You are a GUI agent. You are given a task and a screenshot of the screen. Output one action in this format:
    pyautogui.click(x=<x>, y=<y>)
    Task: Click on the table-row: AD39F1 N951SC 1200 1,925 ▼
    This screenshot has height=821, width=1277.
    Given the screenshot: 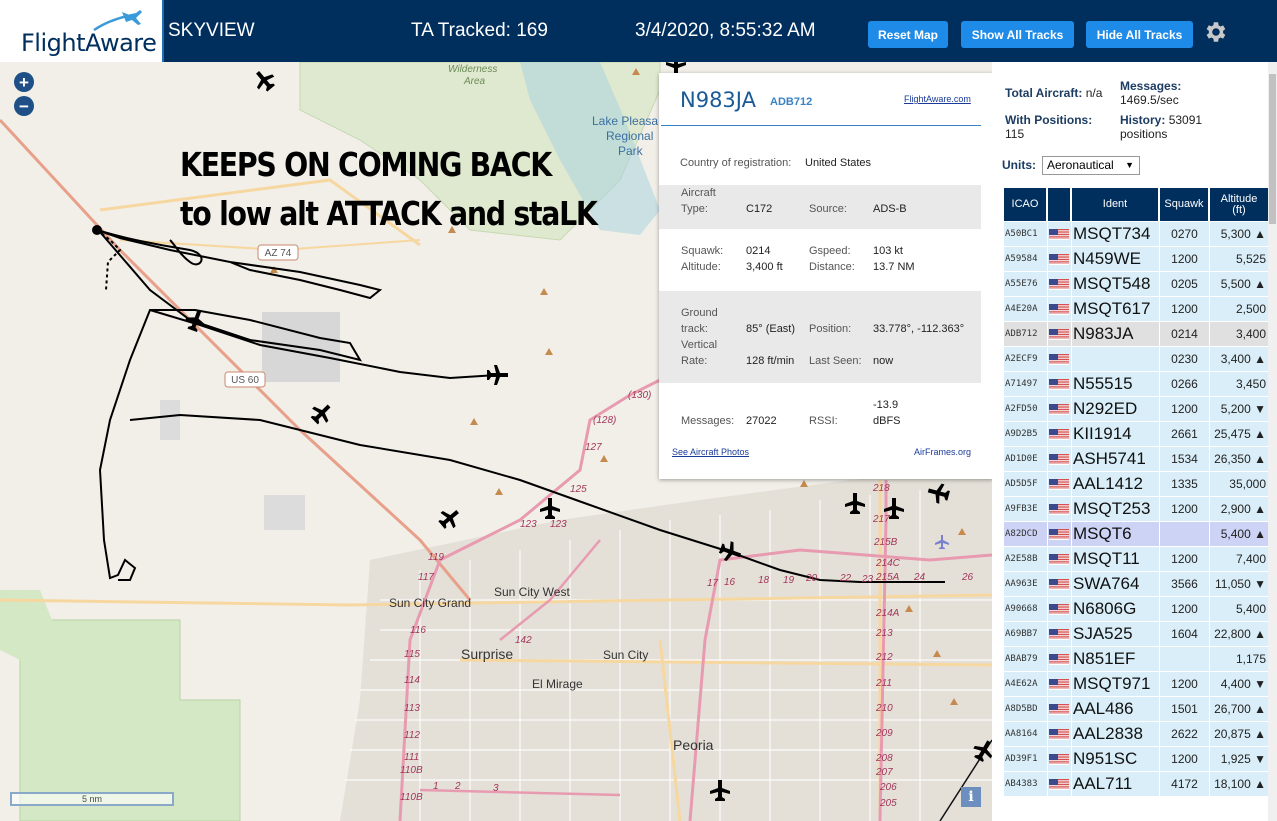 What is the action you would take?
    pyautogui.click(x=1136, y=759)
    